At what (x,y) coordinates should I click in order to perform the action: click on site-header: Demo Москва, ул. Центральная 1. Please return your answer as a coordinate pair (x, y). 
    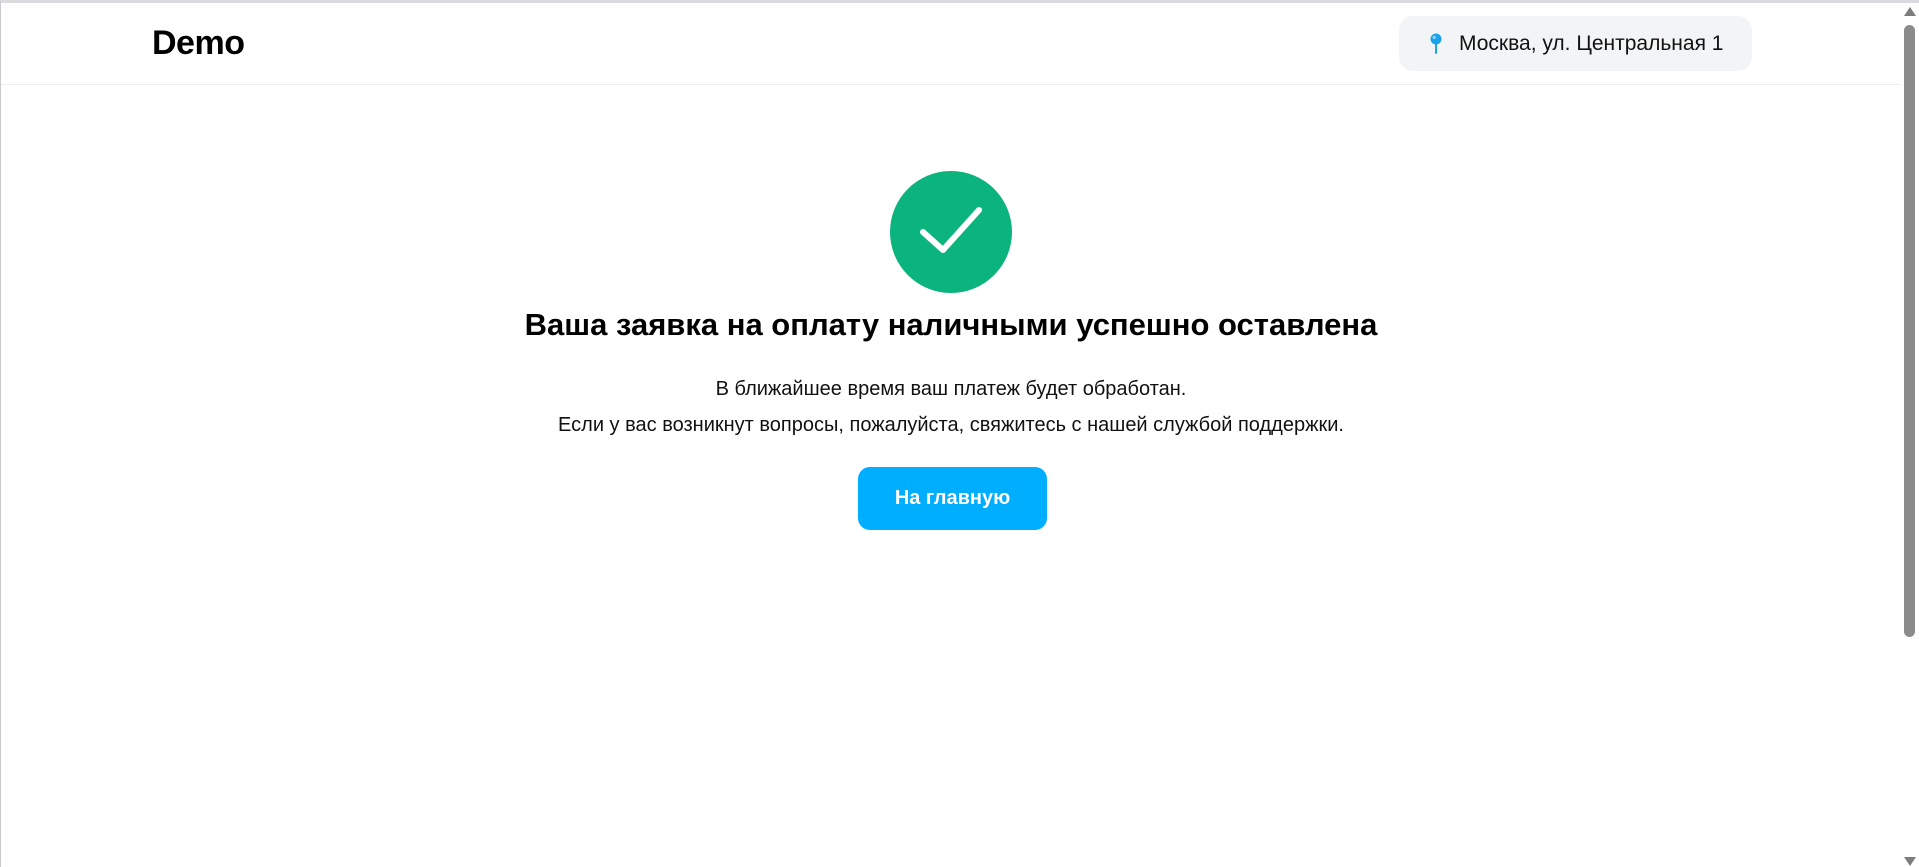
    Looking at the image, I should click on (950, 44).